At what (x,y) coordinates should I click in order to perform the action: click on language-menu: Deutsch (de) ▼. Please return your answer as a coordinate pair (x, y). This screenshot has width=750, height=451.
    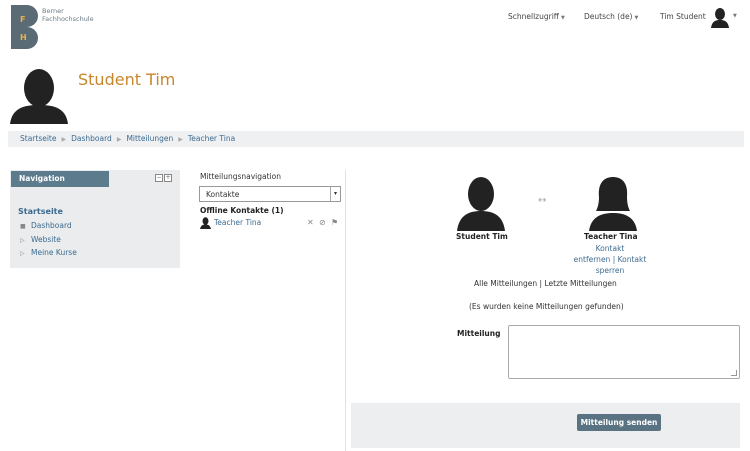
    Looking at the image, I should click on (611, 16).